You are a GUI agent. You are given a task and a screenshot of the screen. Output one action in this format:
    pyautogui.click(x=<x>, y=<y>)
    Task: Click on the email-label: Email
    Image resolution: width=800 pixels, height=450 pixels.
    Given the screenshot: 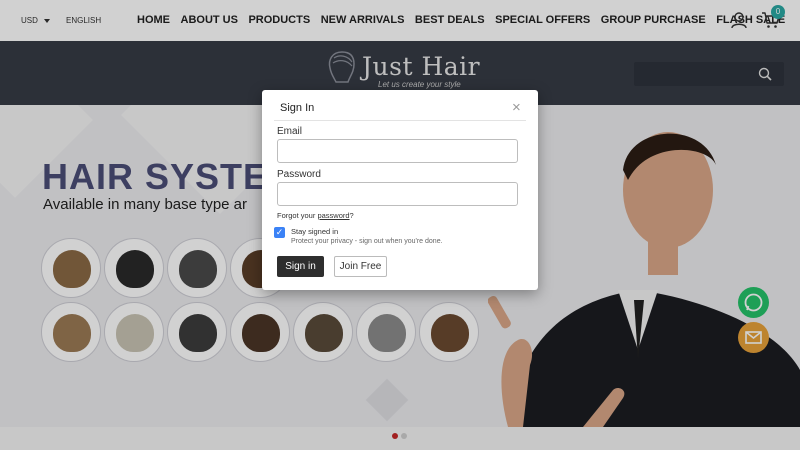 What is the action you would take?
    pyautogui.click(x=290, y=131)
    